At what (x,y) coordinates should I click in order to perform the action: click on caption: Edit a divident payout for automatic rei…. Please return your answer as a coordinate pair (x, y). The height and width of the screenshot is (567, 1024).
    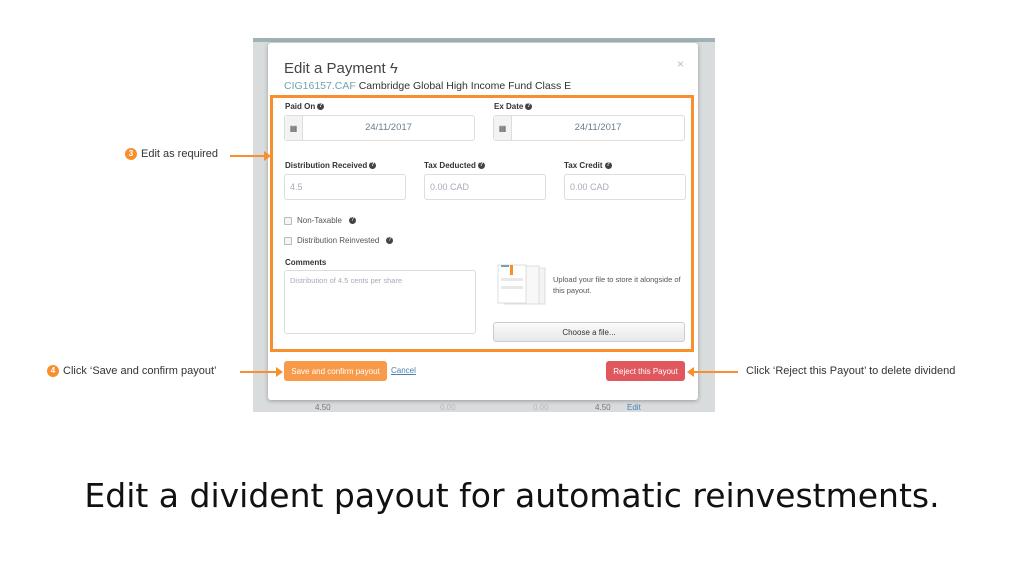
    Looking at the image, I should click on (512, 495).